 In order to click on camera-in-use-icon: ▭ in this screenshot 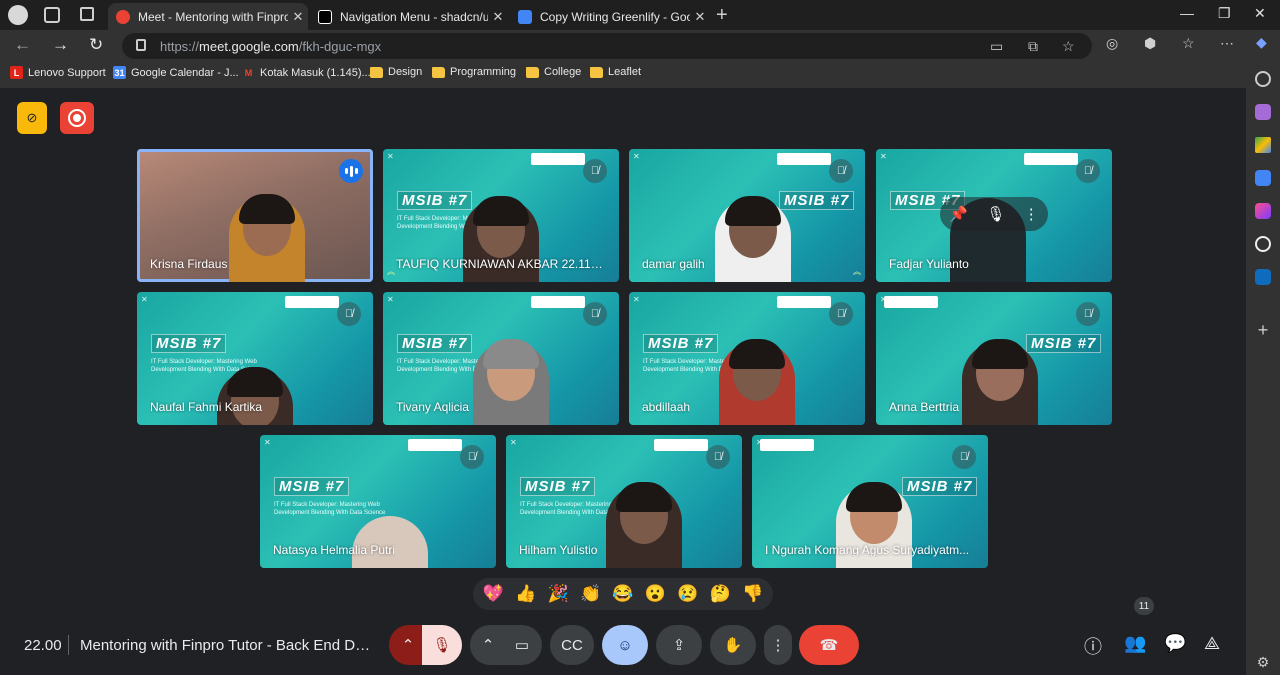, I will do `click(996, 46)`.